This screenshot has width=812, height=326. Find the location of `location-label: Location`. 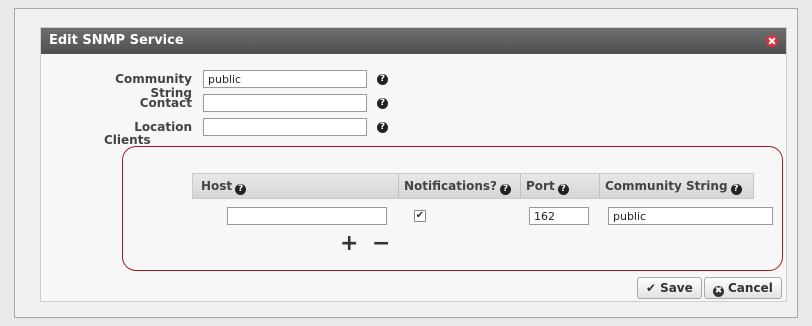

location-label: Location is located at coordinates (163, 127).